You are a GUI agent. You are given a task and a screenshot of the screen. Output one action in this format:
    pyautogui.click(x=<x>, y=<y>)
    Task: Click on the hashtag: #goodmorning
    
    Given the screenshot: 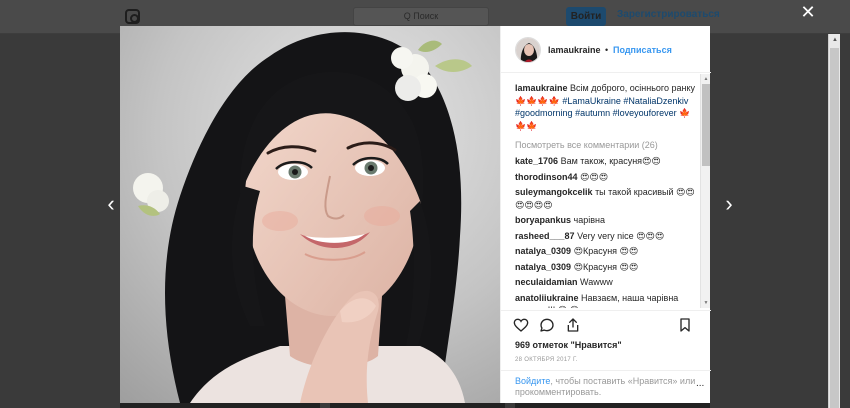 What is the action you would take?
    pyautogui.click(x=544, y=113)
    